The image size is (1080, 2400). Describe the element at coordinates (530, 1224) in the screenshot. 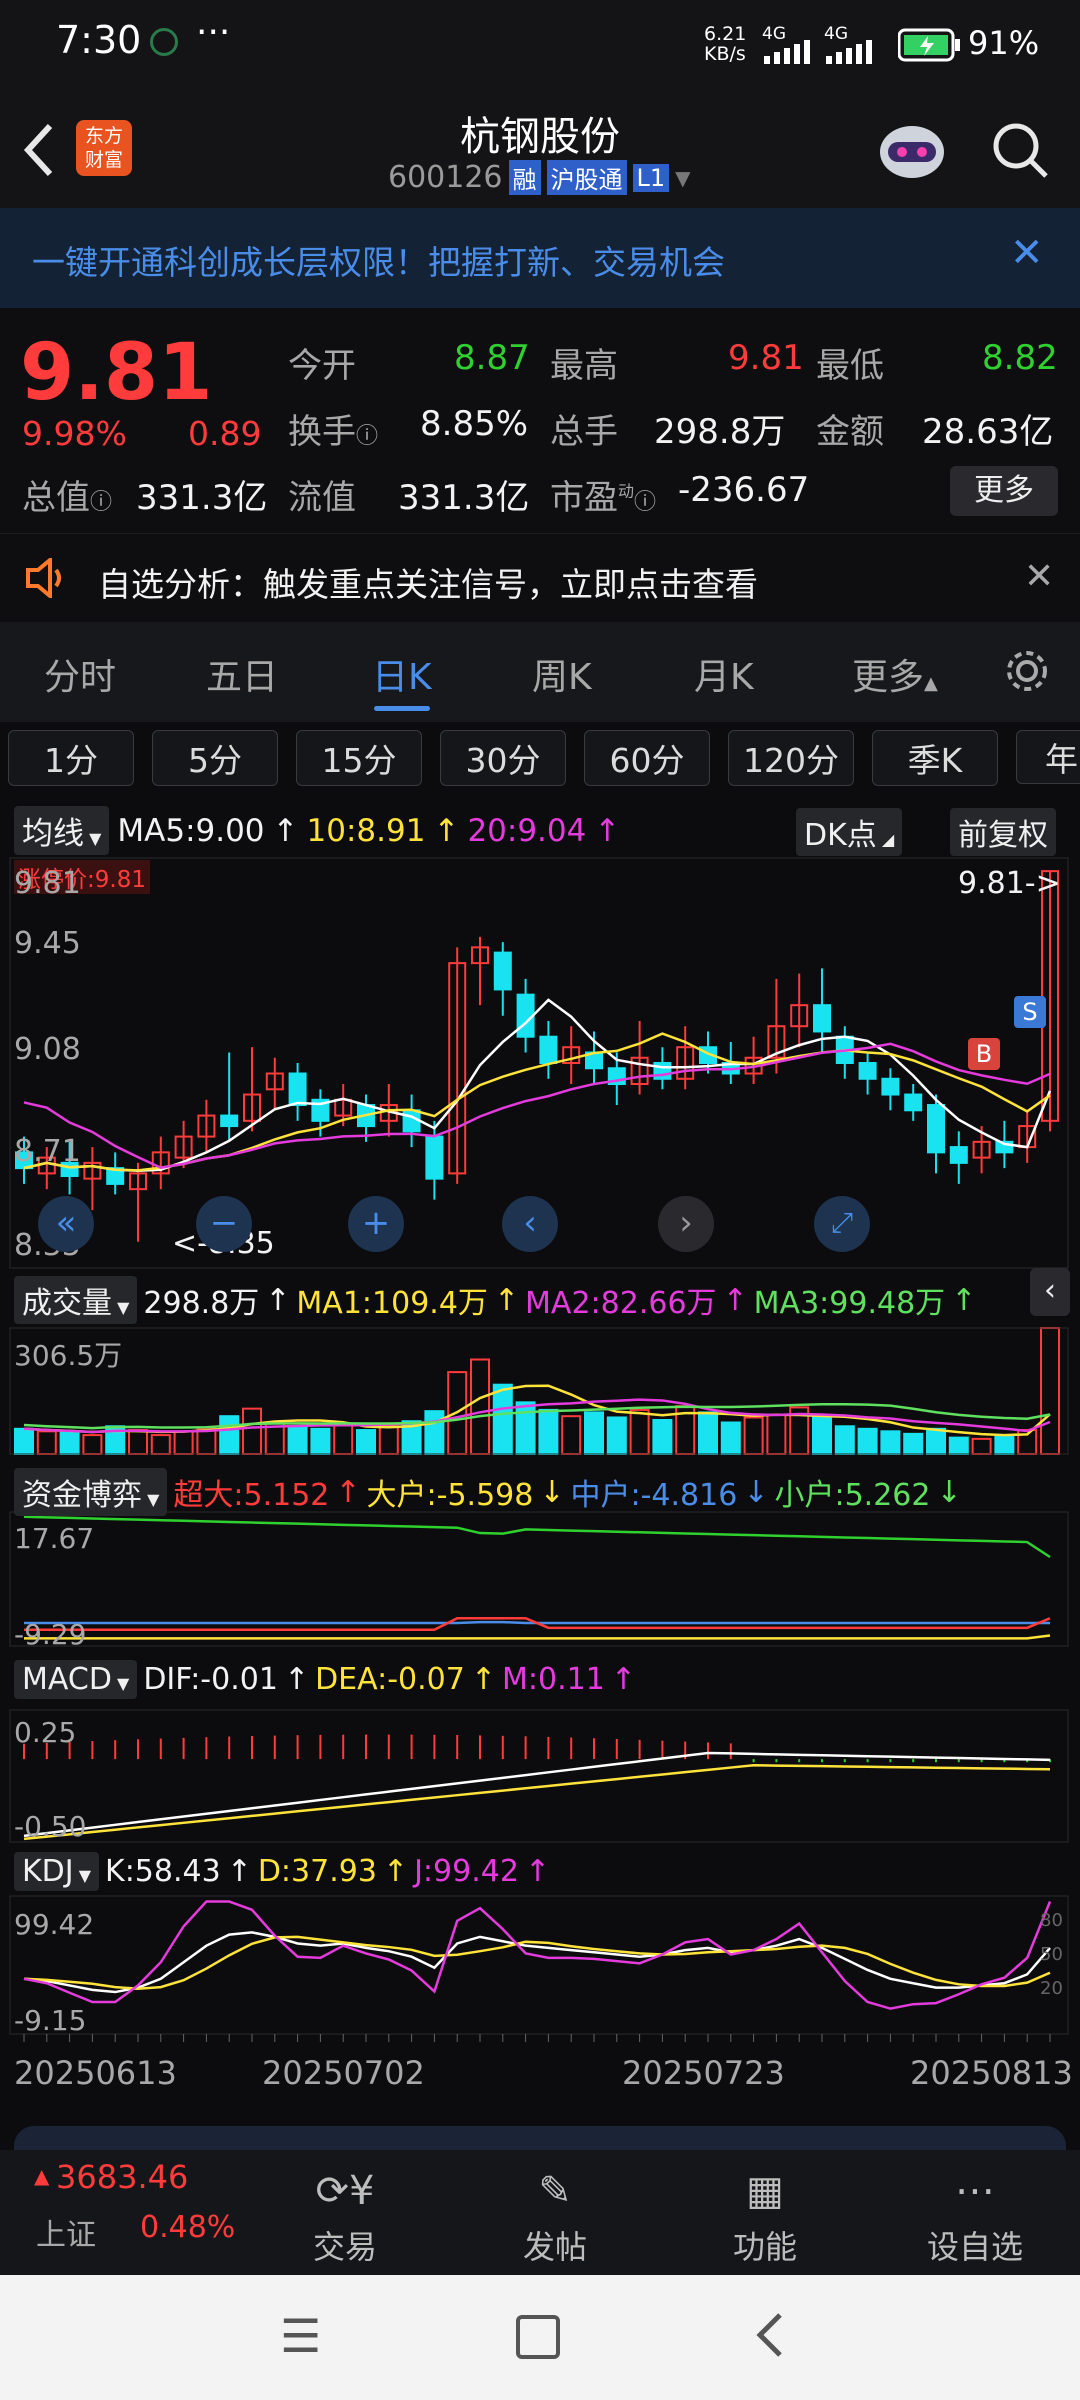

I see `scroll-left-button: ‹` at that location.